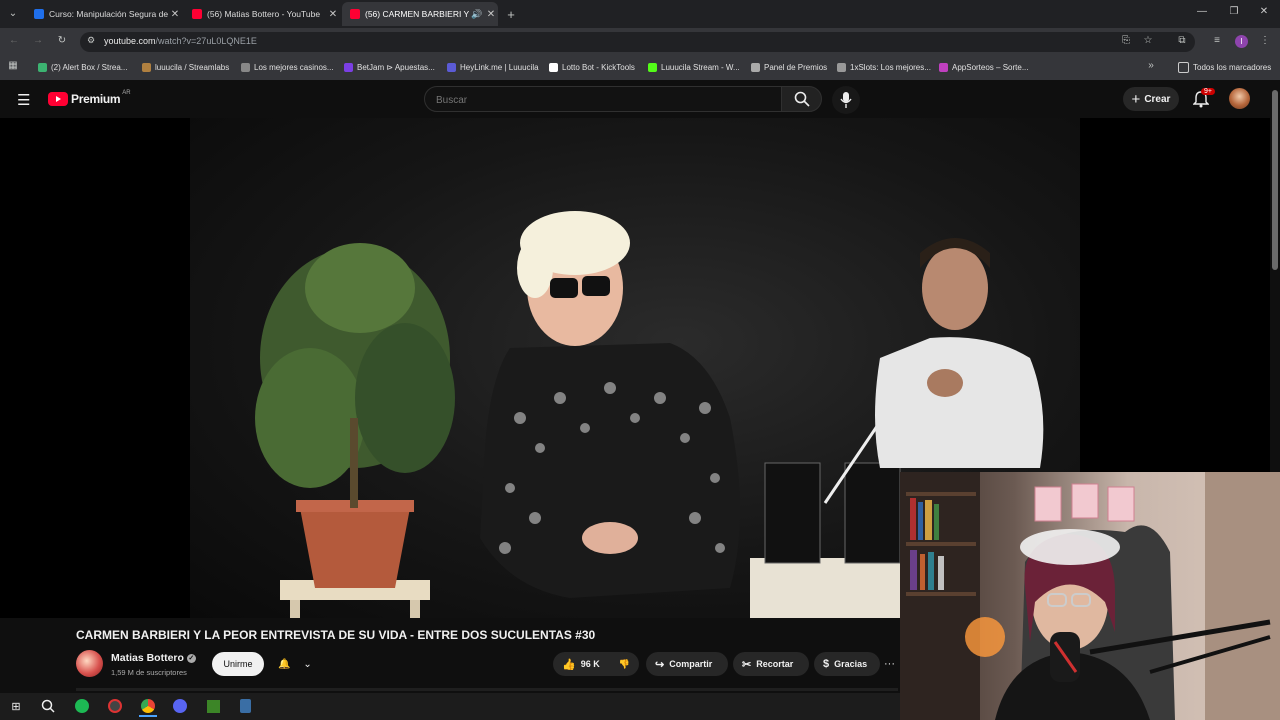 The height and width of the screenshot is (720, 1280). Describe the element at coordinates (108, 14) in the screenshot. I see `tab-title: Curso: Manipulación Segura de` at that location.